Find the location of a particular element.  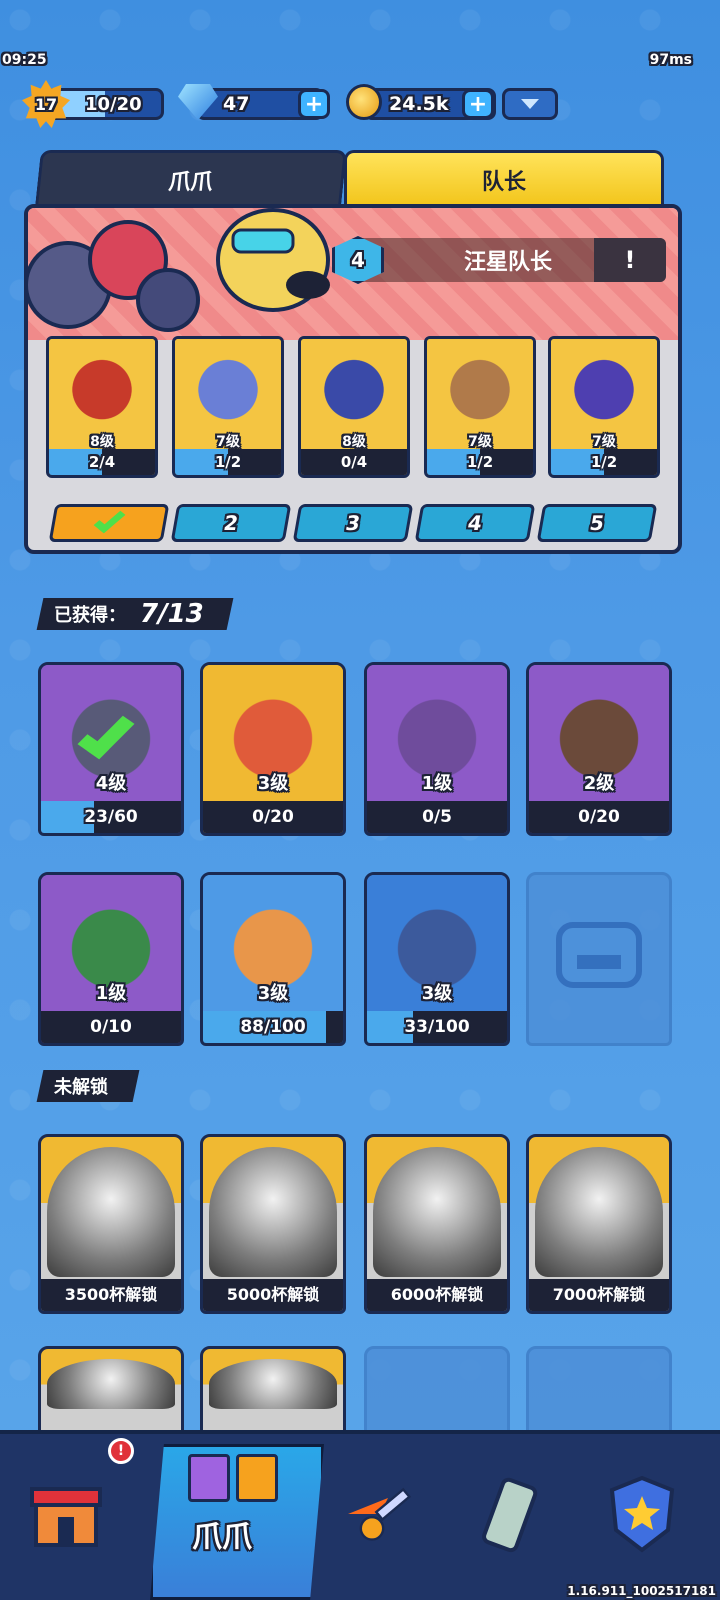

owned-count: 7/13 is located at coordinates (172, 614).